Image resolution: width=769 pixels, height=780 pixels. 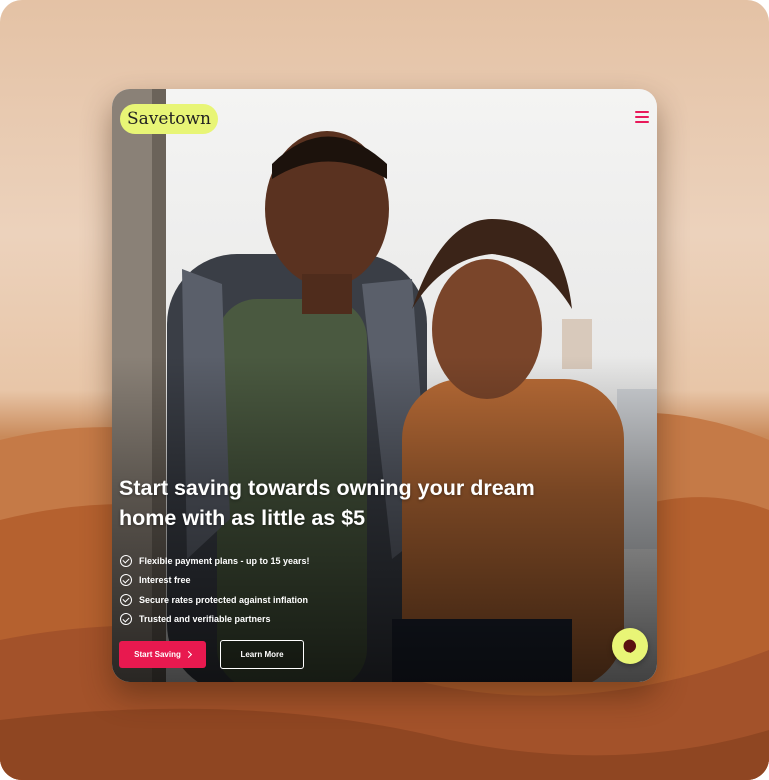 I want to click on start-saving-label: Start Saving, so click(x=157, y=654).